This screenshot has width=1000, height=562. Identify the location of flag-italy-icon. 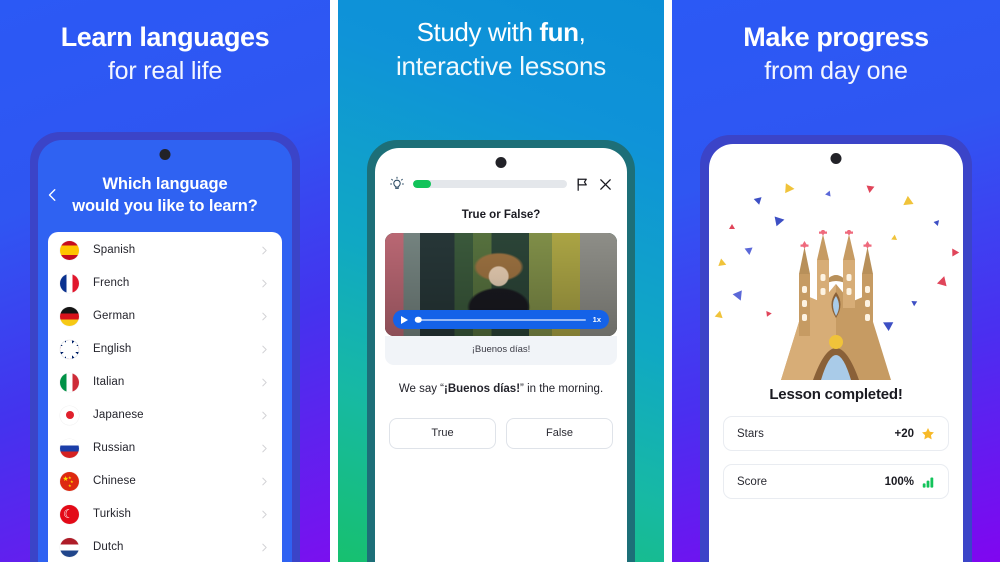
(69, 382).